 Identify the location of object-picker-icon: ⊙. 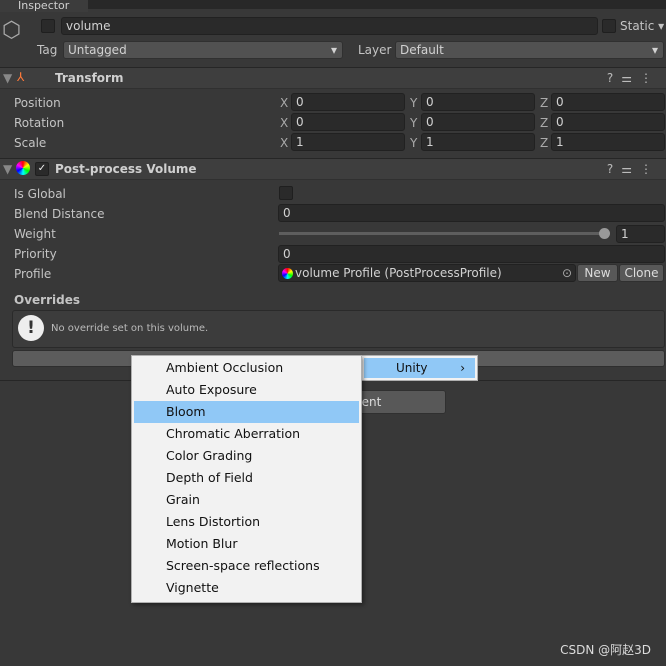
(567, 273).